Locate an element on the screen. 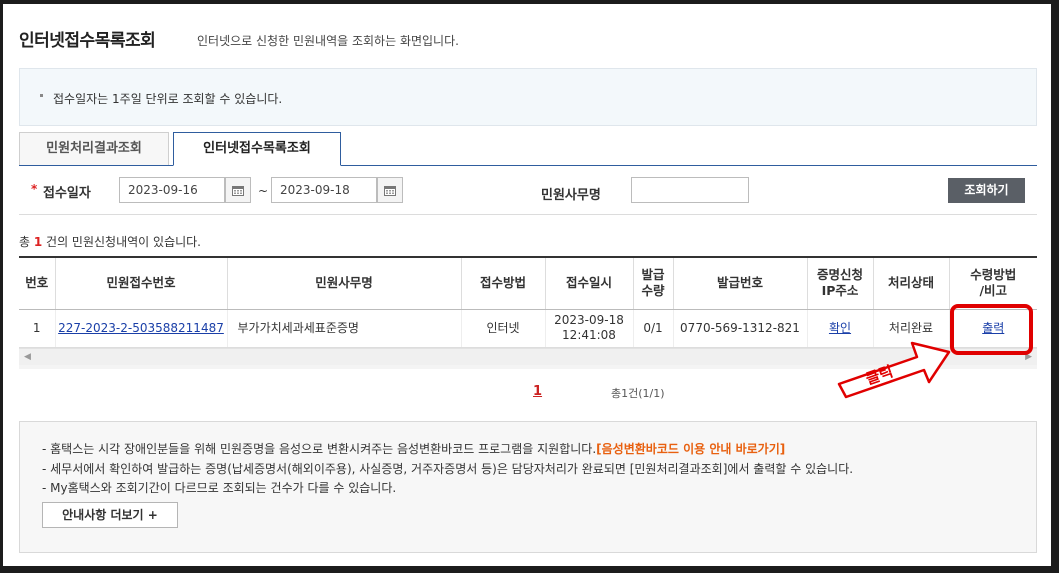 The height and width of the screenshot is (573, 1059). col-header-qty: 발급 수량 is located at coordinates (652, 283).